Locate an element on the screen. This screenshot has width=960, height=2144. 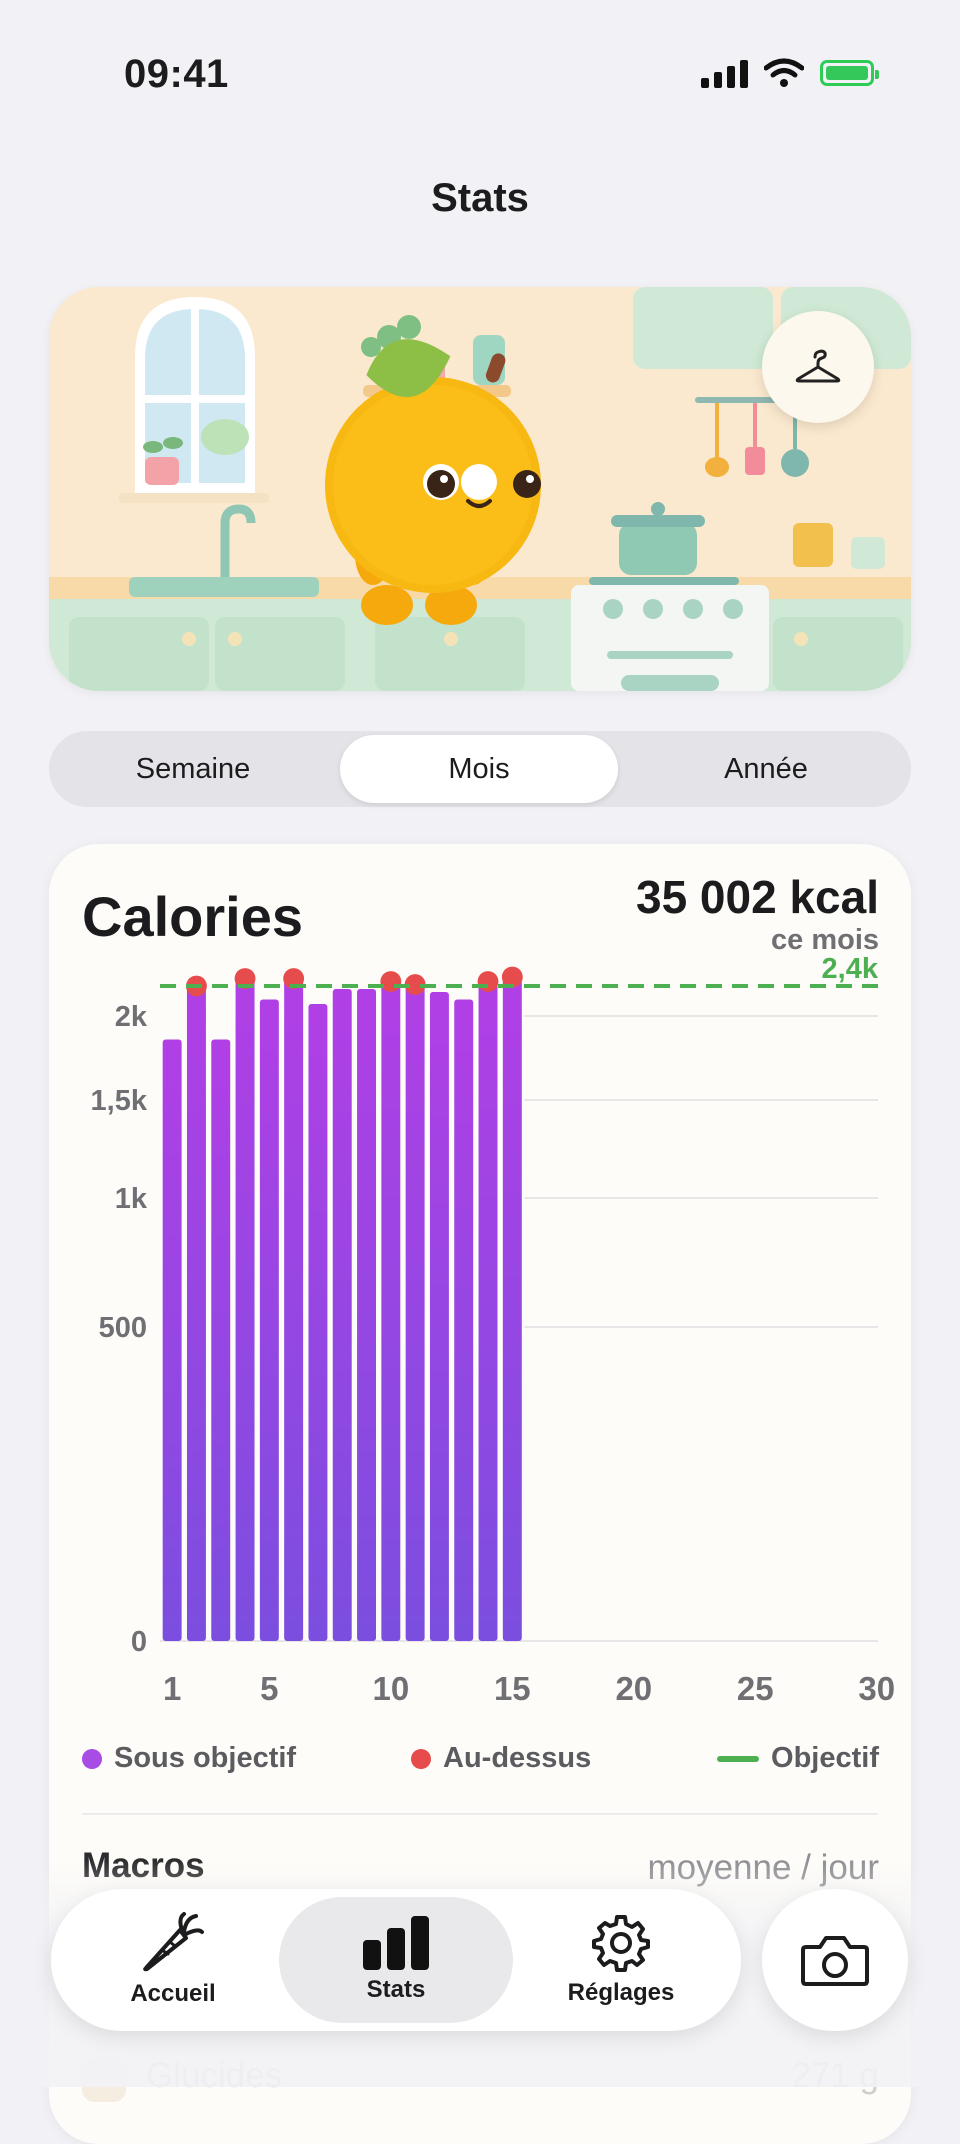
chart-legend: Sous objectif Au-dessus Objectif is located at coordinates (480, 1762).